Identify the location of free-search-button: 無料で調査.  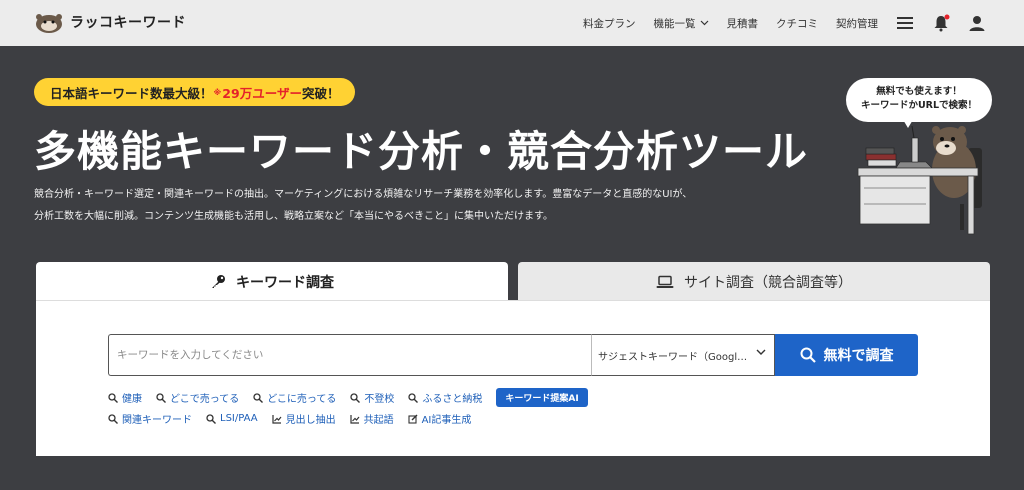
(846, 355).